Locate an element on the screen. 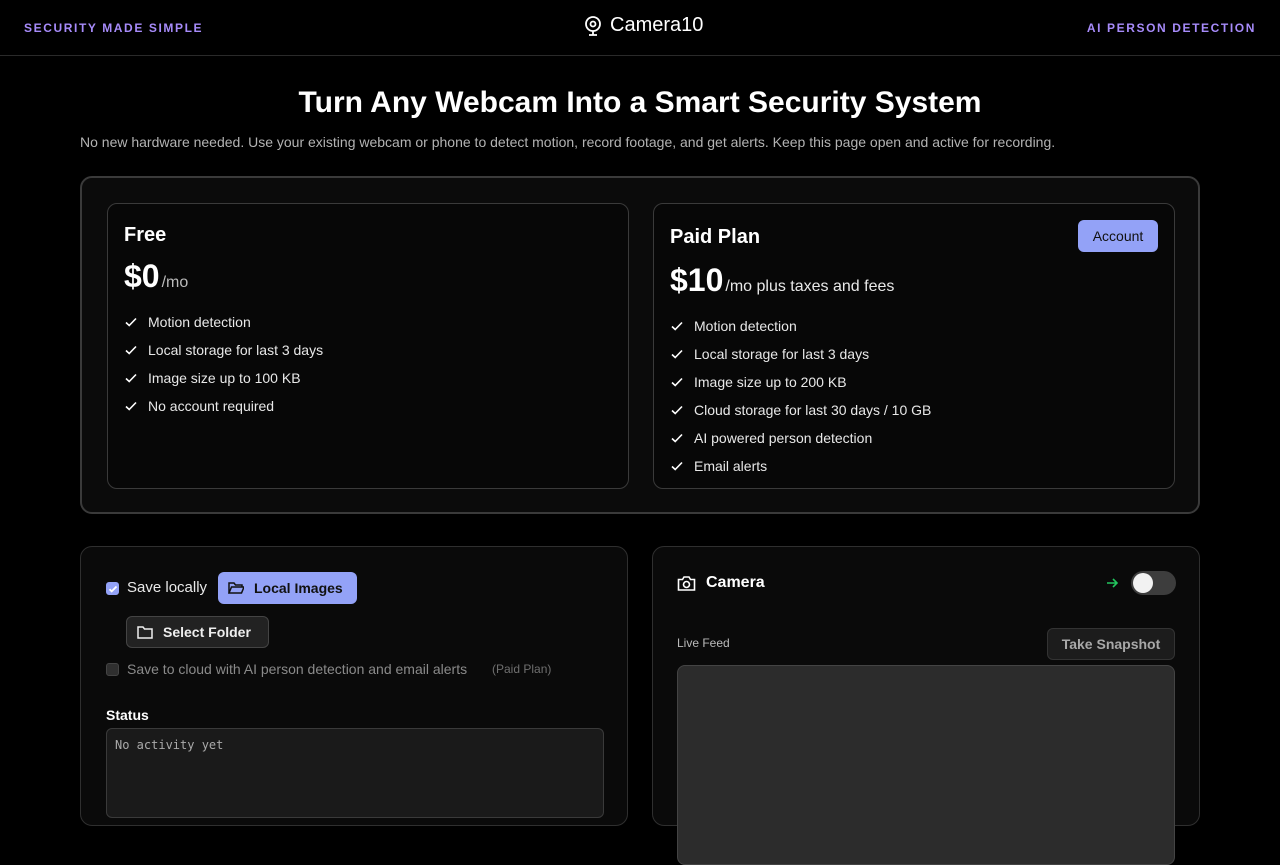 The width and height of the screenshot is (1280, 865). feature-item: Image size up to 100 KB is located at coordinates (223, 378).